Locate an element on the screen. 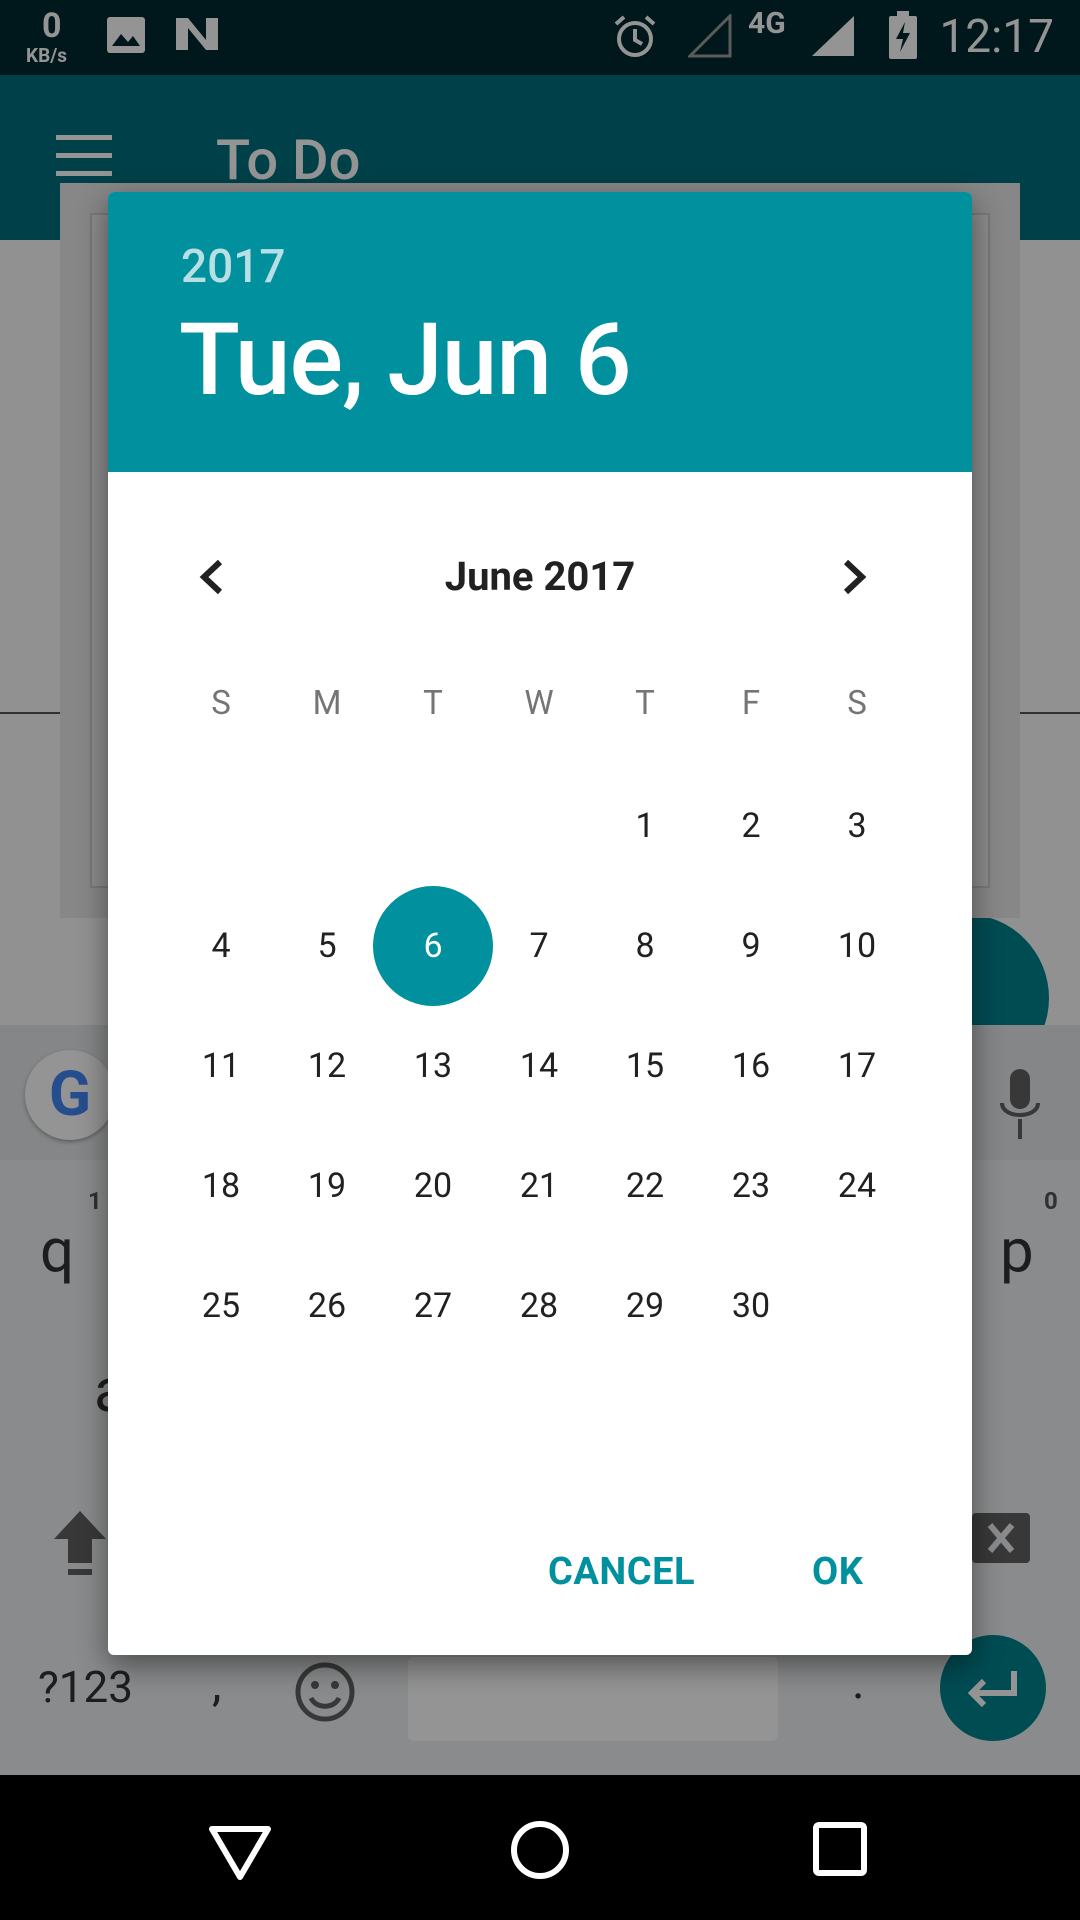 The width and height of the screenshot is (1080, 1920). calendar-day: 15 is located at coordinates (645, 1066).